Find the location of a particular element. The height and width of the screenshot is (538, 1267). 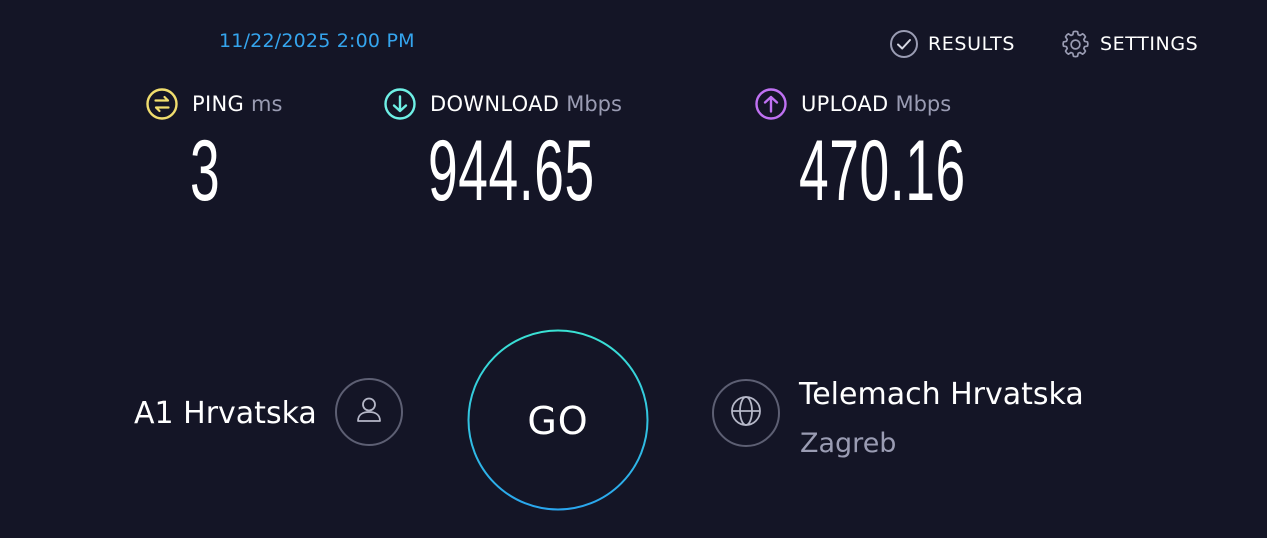

upload-arrow-icon is located at coordinates (778, 104).